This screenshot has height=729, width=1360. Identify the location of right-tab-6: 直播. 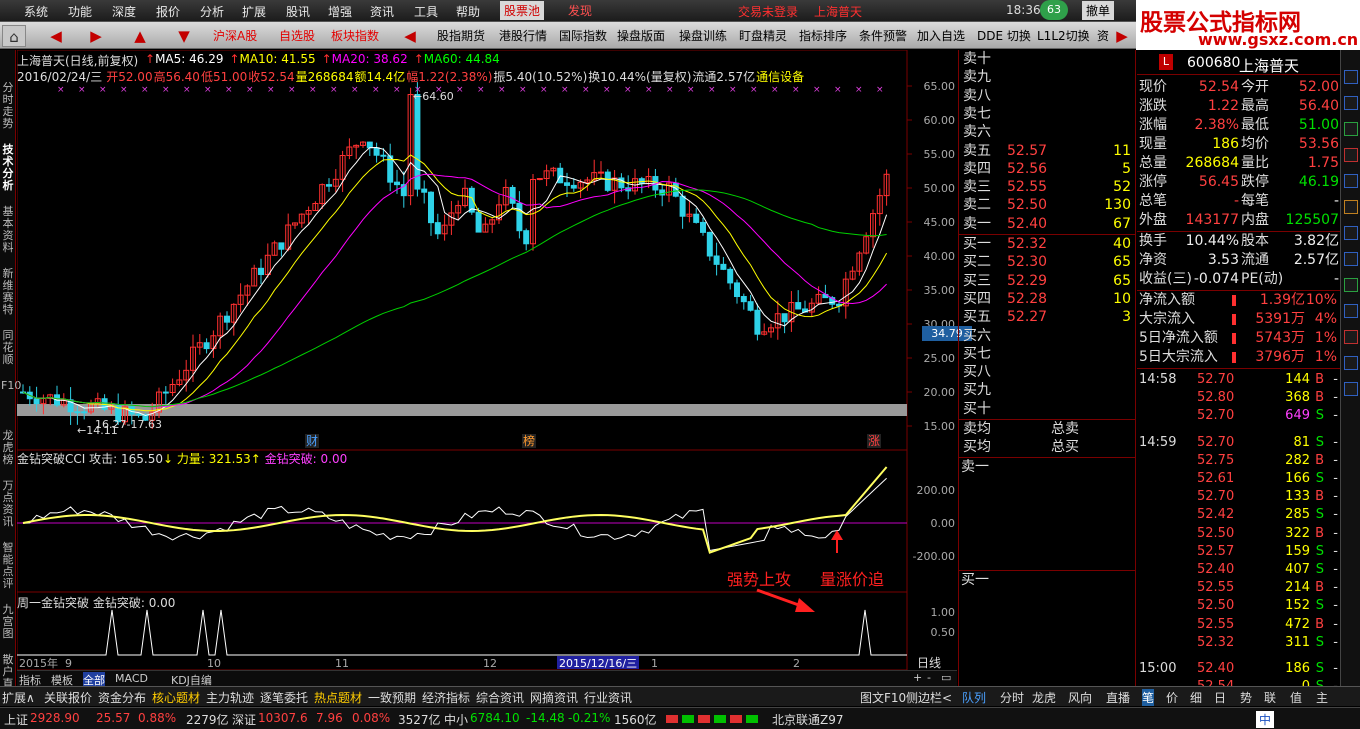
(1118, 697).